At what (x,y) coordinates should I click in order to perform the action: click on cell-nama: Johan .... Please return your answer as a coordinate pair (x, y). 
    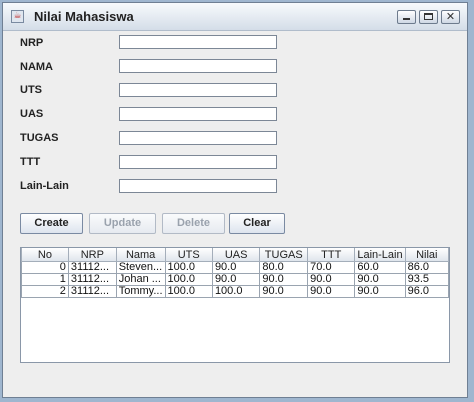
    Looking at the image, I should click on (140, 279).